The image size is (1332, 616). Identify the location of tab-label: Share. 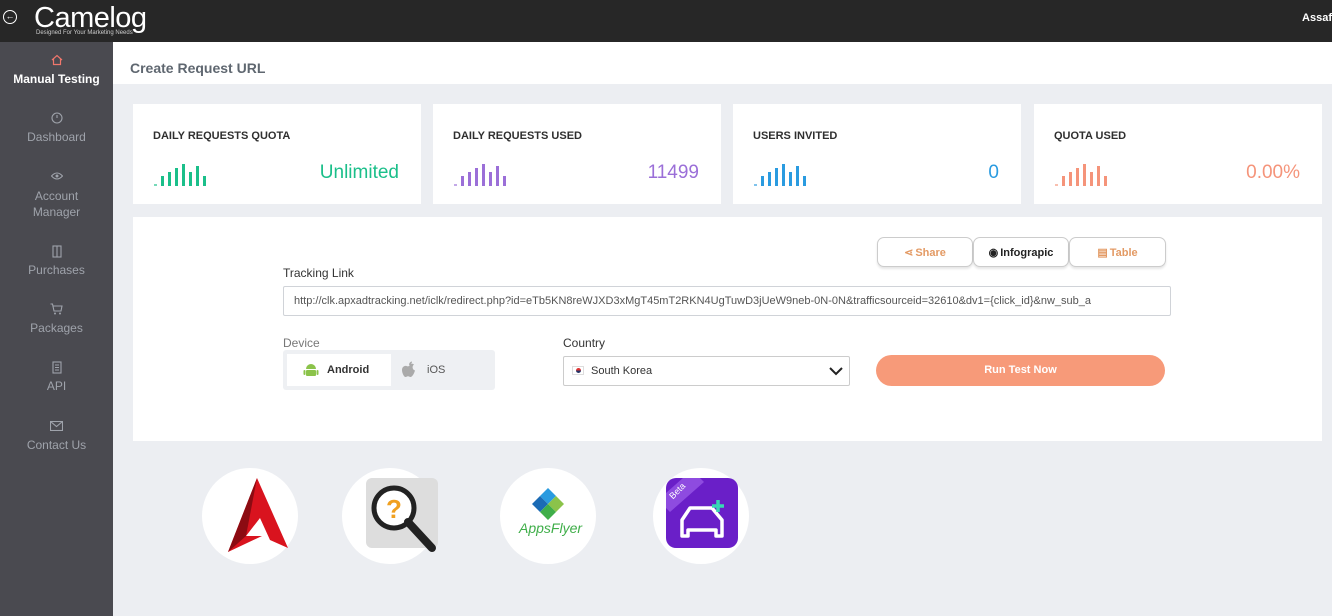
(930, 253).